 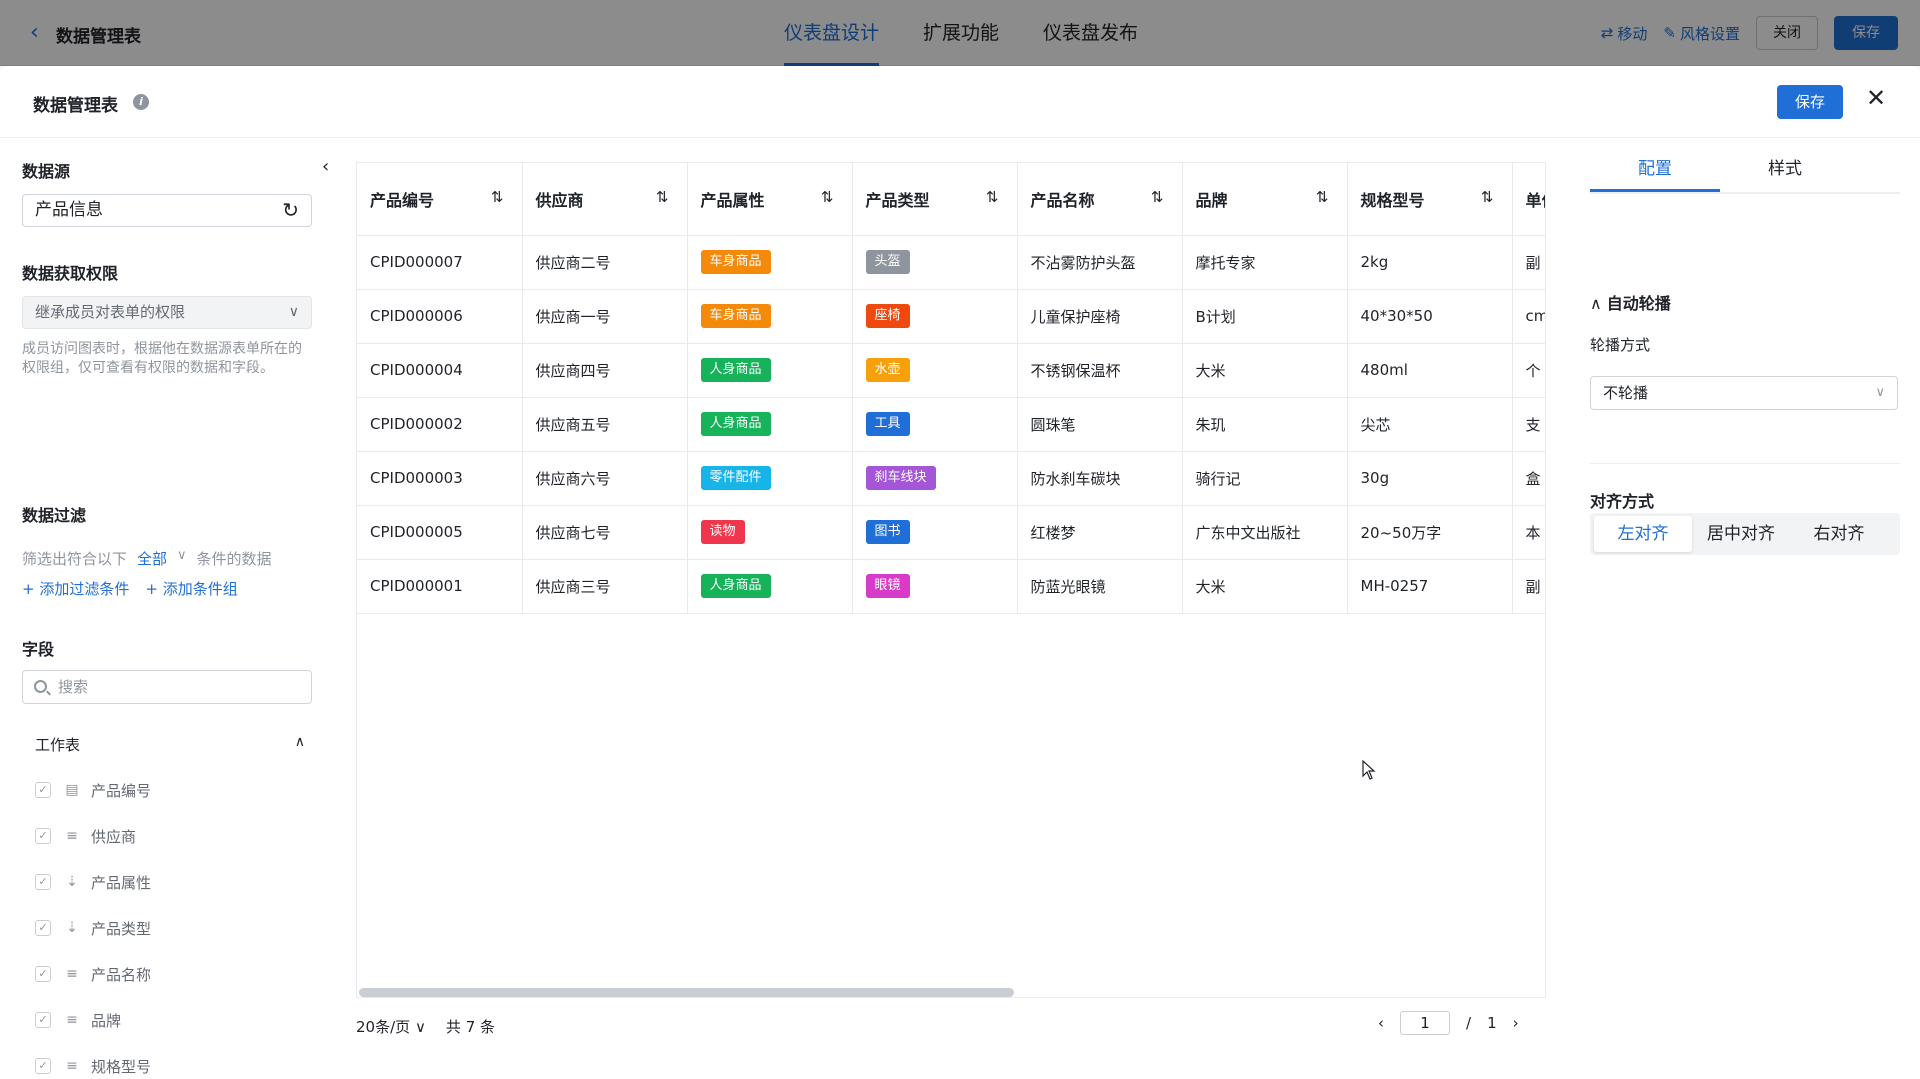 What do you see at coordinates (391, 1026) in the screenshot?
I see `page-size-select: 20条/页 ∨` at bounding box center [391, 1026].